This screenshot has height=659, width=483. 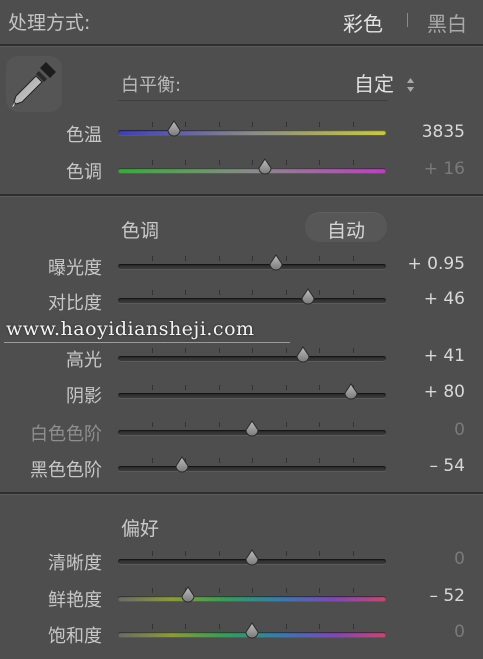 I want to click on temp-label: 色温, so click(x=84, y=135).